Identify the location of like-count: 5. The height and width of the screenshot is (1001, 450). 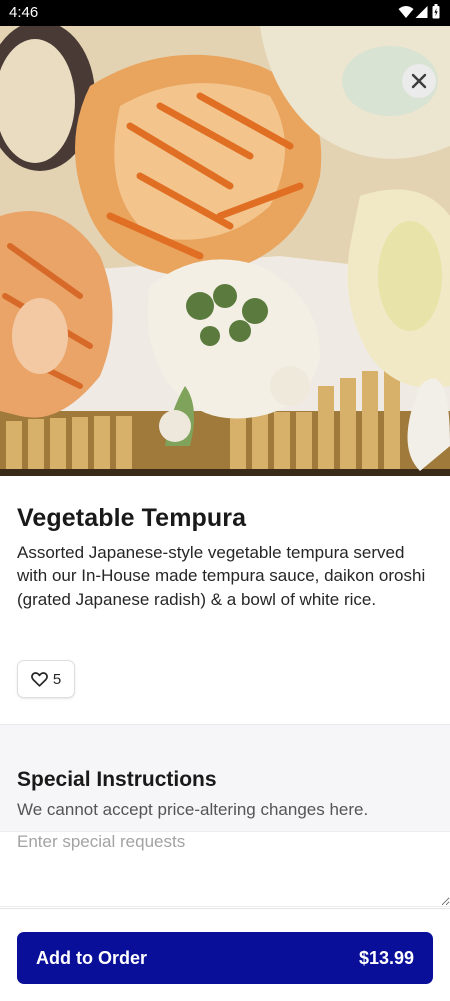
(57, 679).